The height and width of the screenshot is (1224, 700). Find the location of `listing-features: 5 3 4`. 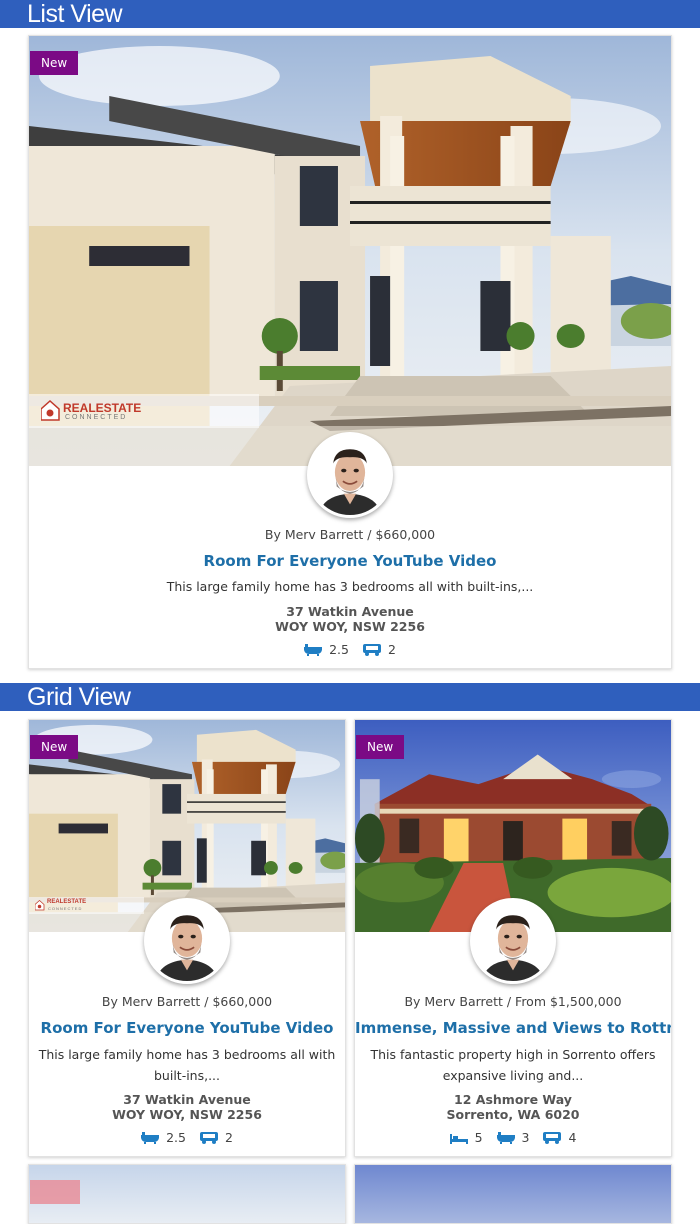

listing-features: 5 3 4 is located at coordinates (513, 1137).